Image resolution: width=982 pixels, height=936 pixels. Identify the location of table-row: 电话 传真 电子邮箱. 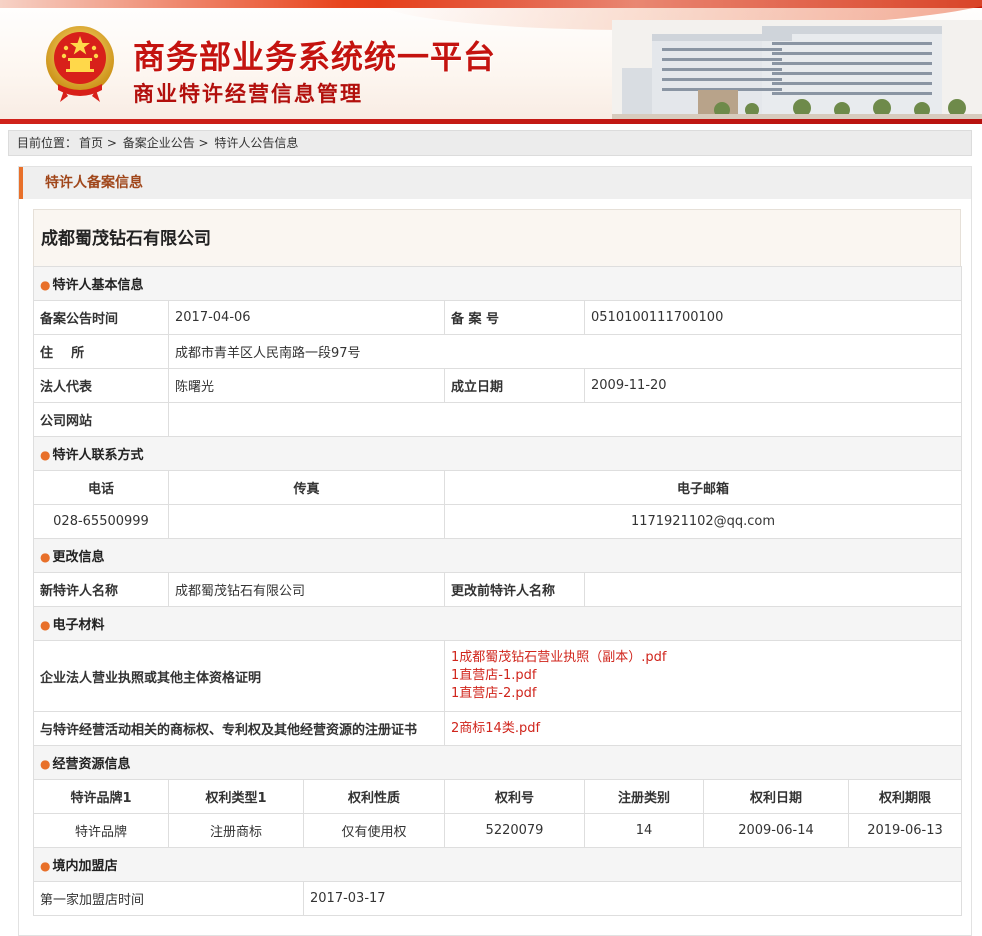
(498, 487).